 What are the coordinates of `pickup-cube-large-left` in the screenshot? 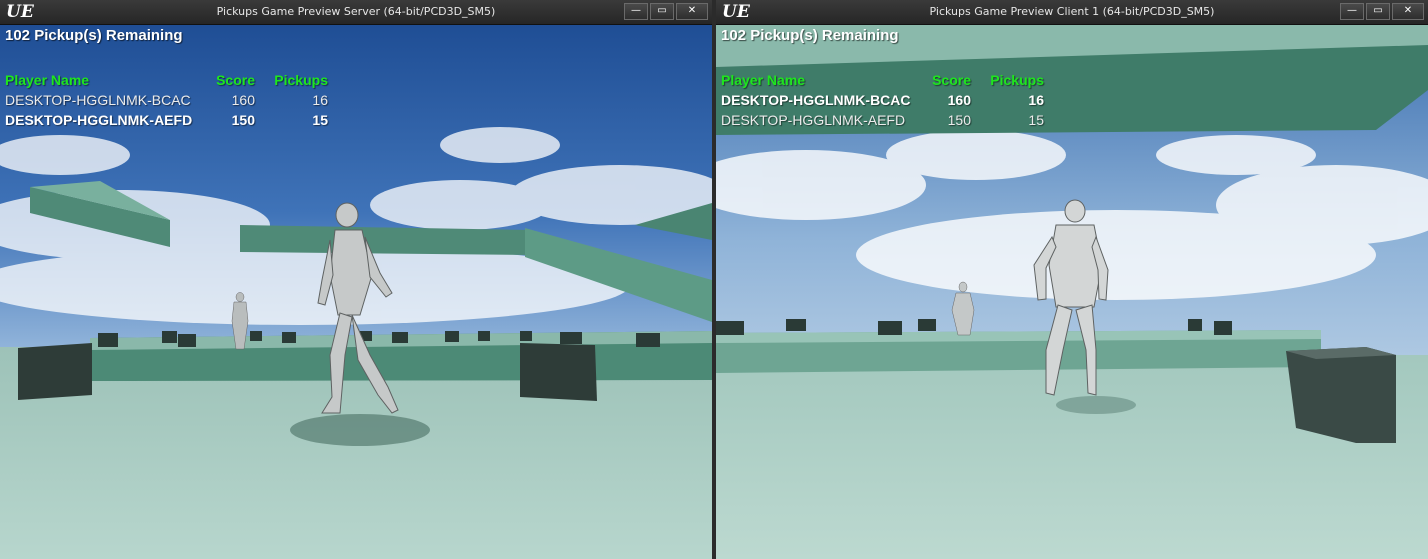 It's located at (55, 371).